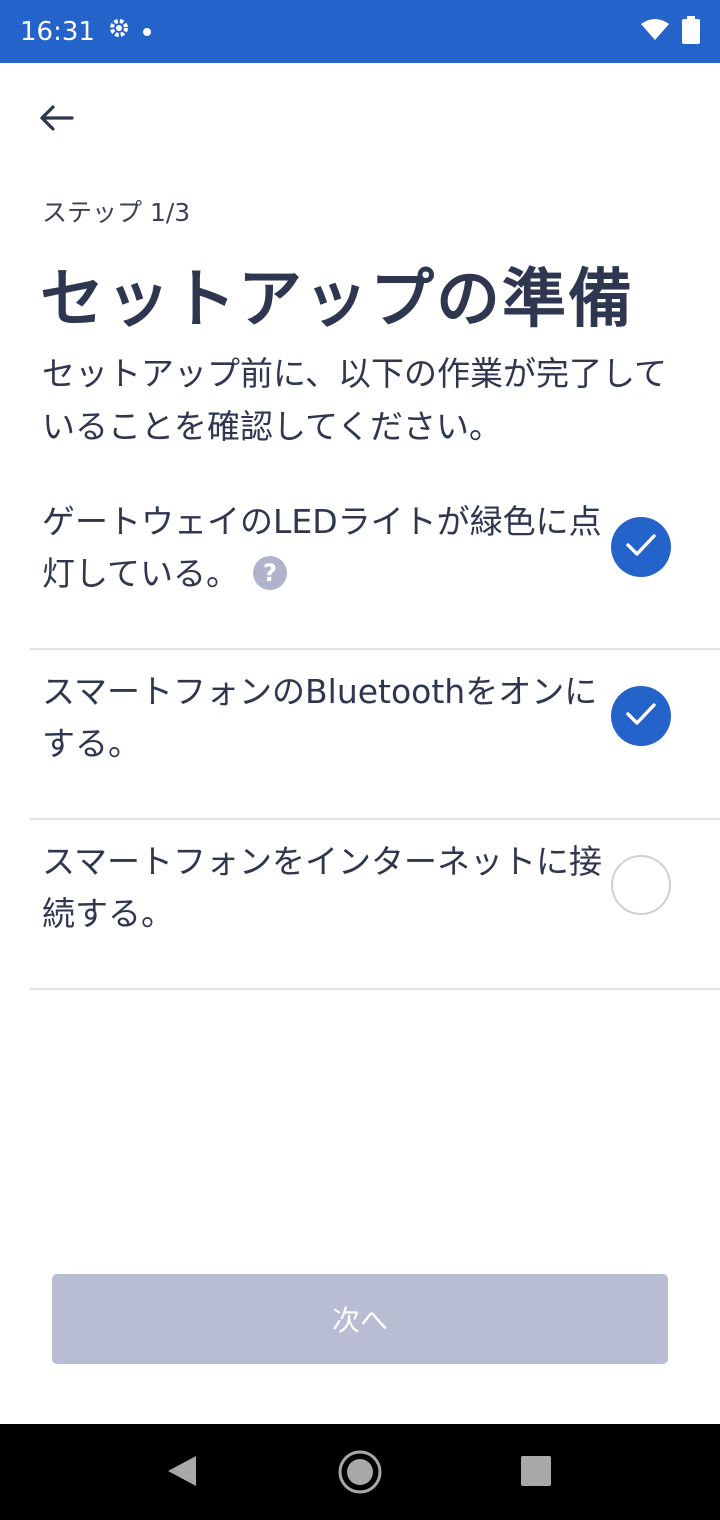  I want to click on check-circle-unchecked, so click(641, 885).